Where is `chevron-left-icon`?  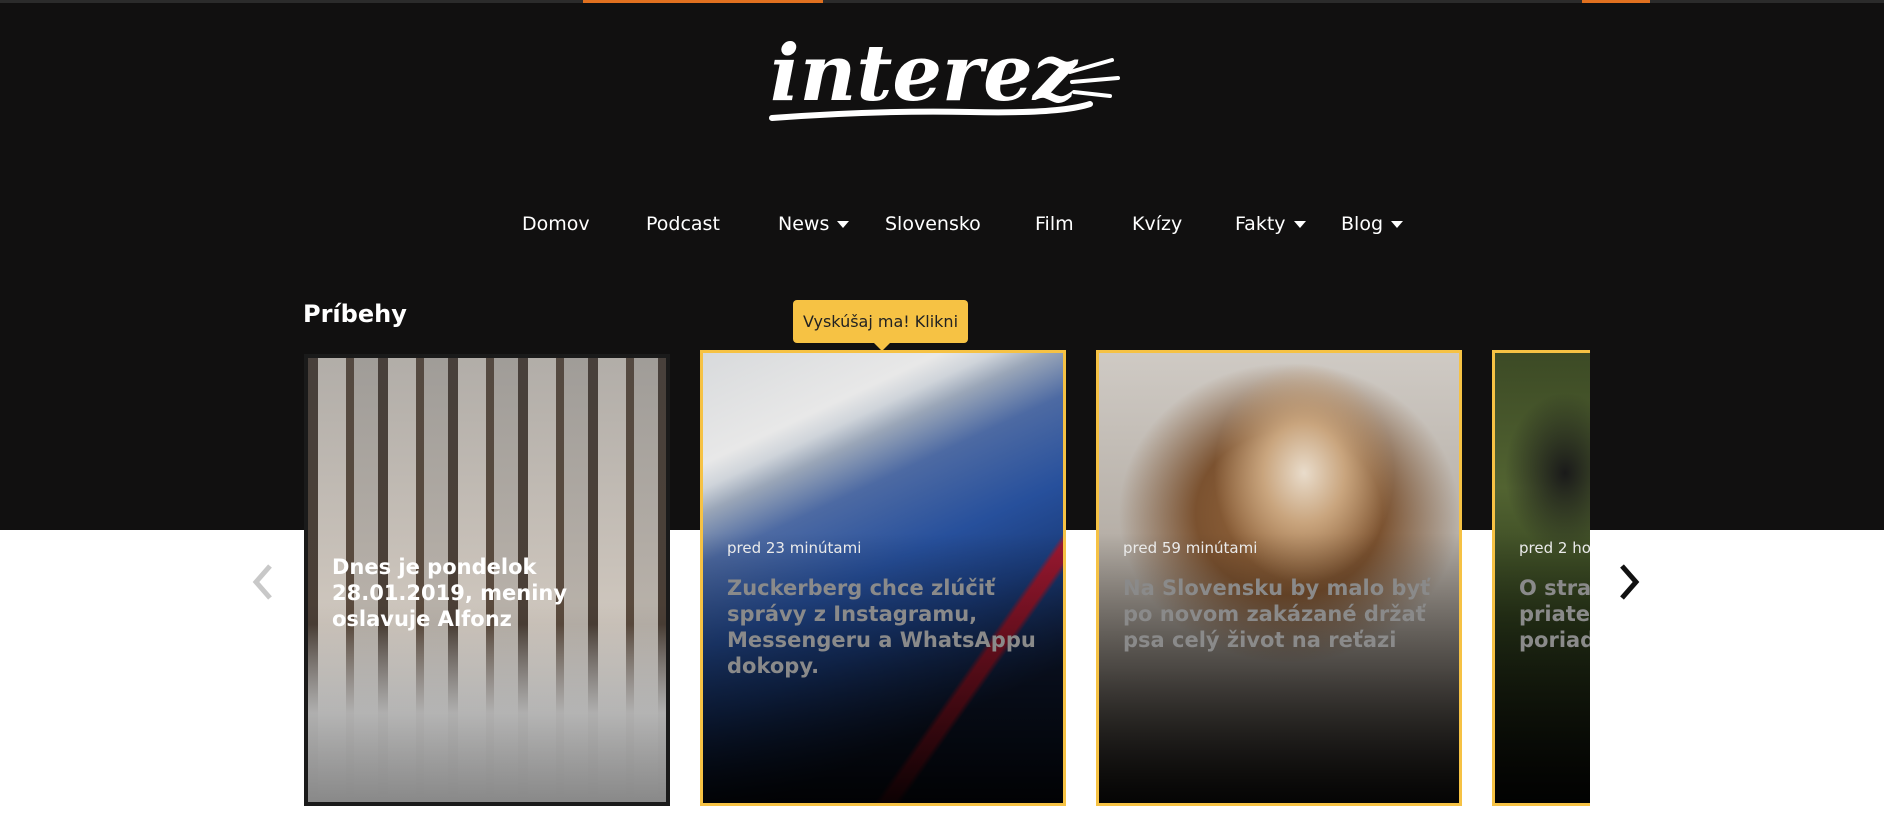 chevron-left-icon is located at coordinates (262, 582).